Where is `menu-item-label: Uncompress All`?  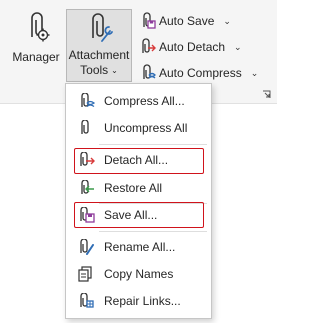 menu-item-label: Uncompress All is located at coordinates (146, 128).